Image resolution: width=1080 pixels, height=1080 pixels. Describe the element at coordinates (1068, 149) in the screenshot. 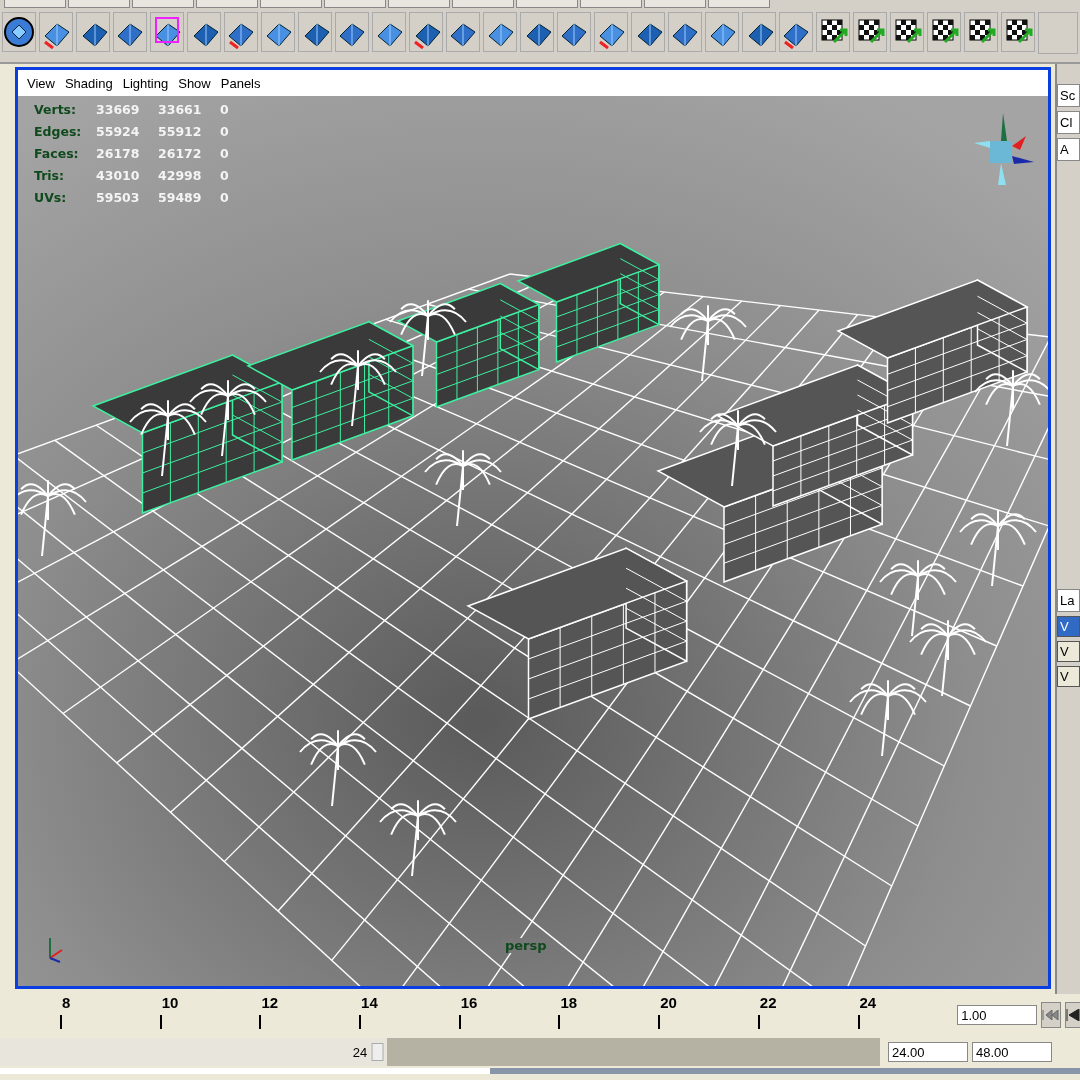

I see `panel-label: A` at that location.